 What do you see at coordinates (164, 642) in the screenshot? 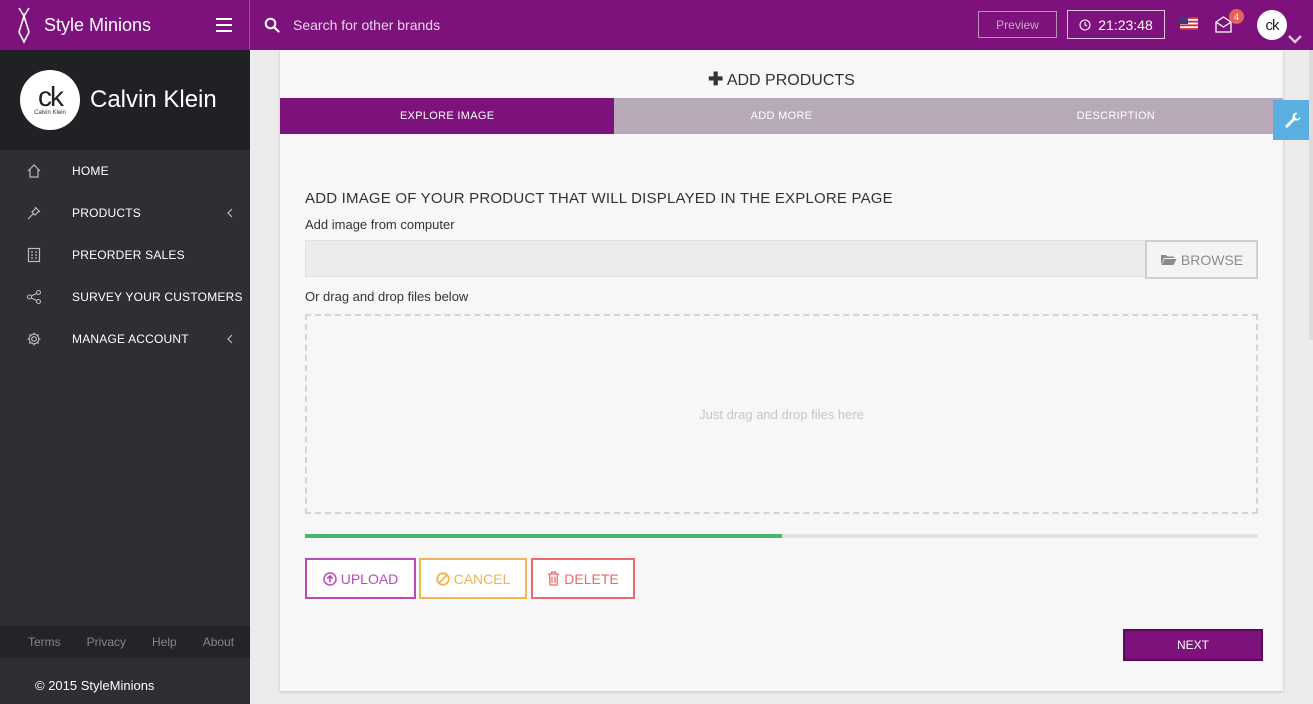
I see `footer-link-help: Help` at bounding box center [164, 642].